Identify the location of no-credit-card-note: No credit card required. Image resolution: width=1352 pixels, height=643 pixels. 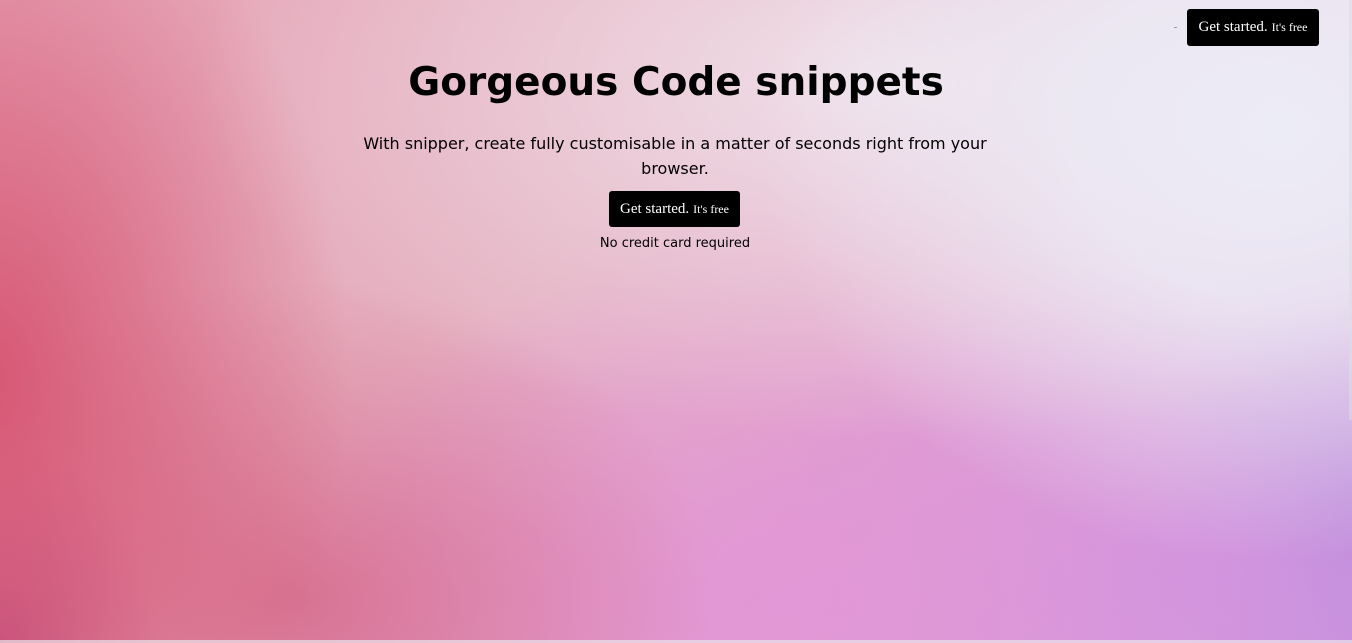
(675, 243).